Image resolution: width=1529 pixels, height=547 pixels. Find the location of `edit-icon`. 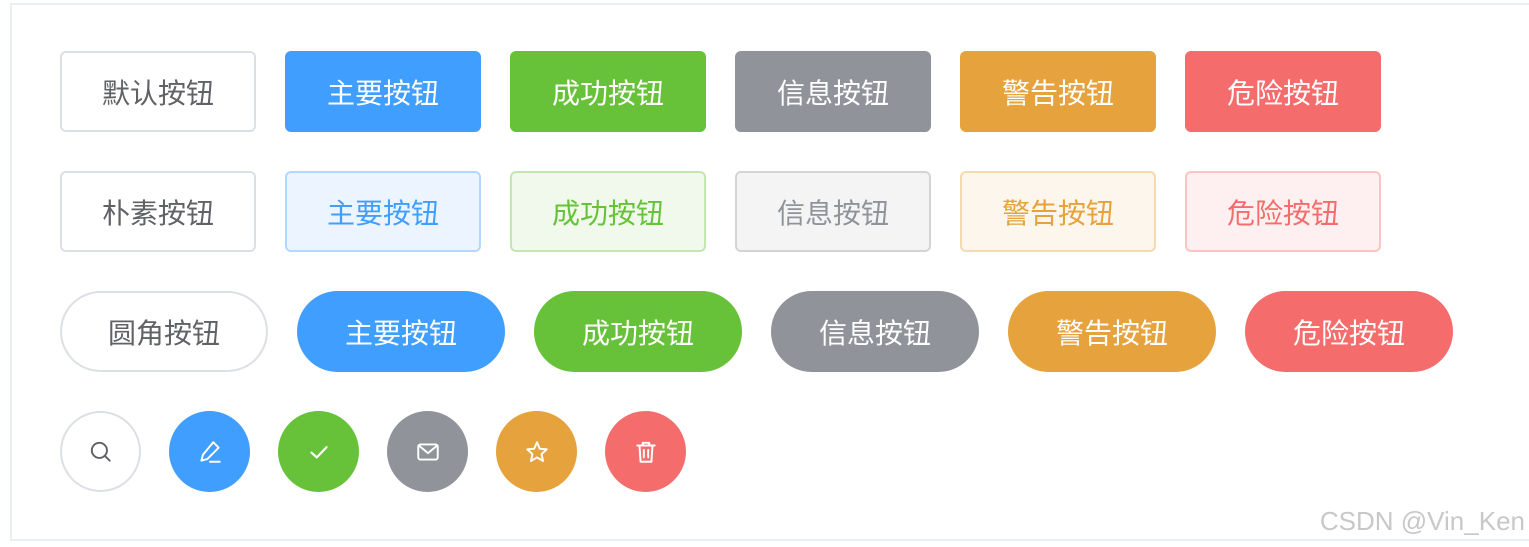

edit-icon is located at coordinates (210, 451).